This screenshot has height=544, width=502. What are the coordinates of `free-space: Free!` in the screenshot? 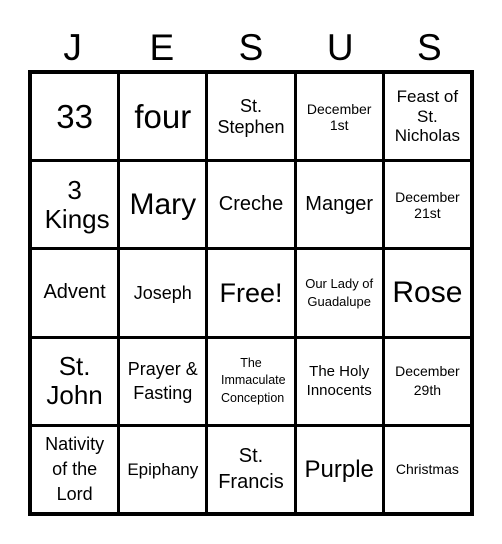 It's located at (251, 293).